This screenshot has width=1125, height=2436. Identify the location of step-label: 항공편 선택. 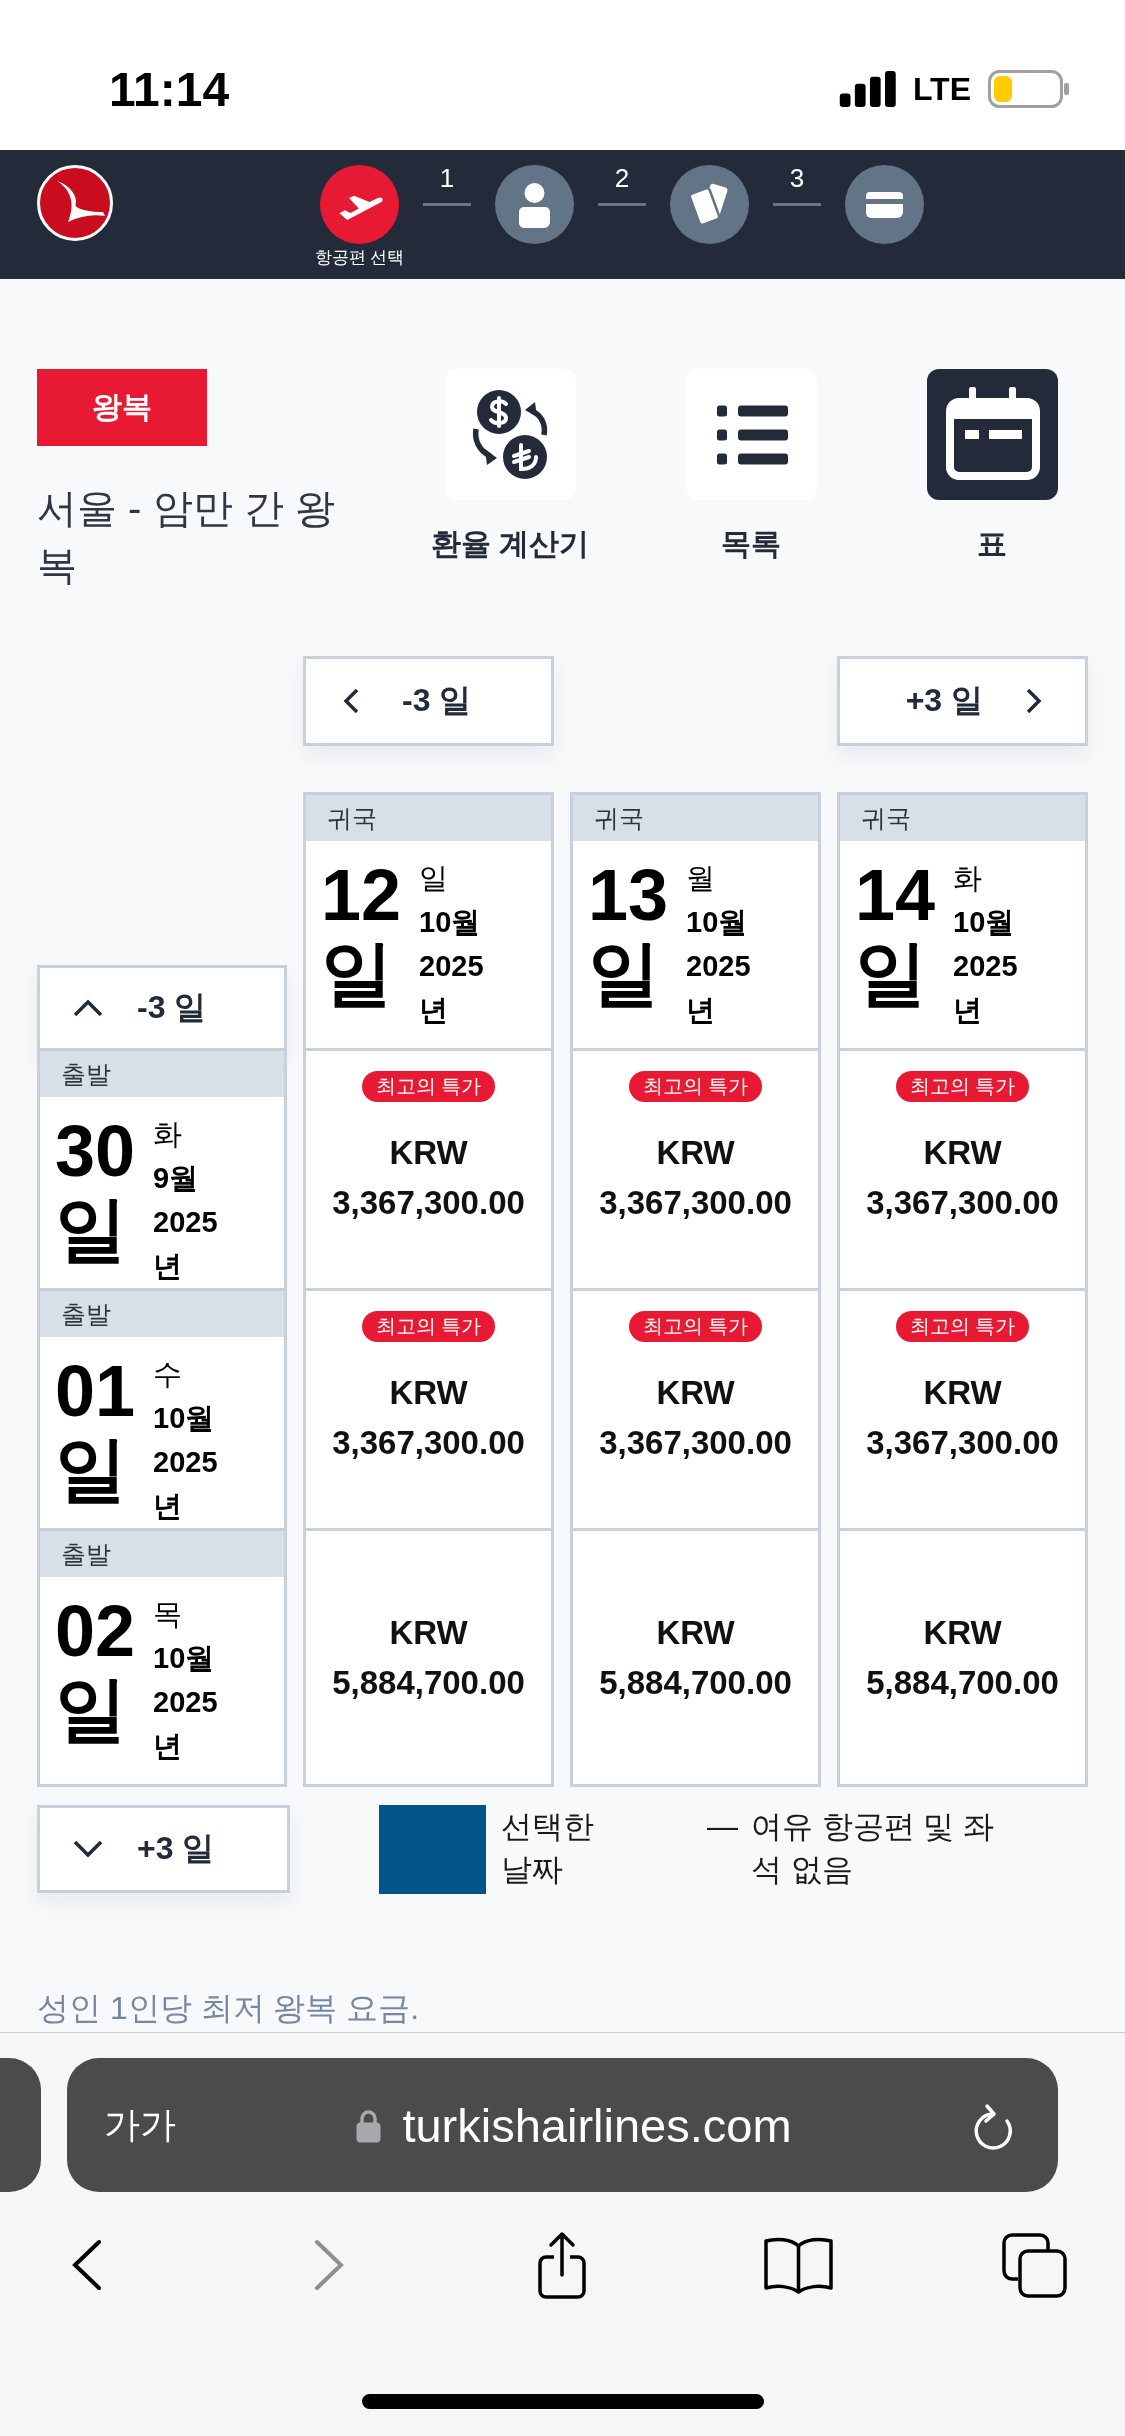
(359, 258).